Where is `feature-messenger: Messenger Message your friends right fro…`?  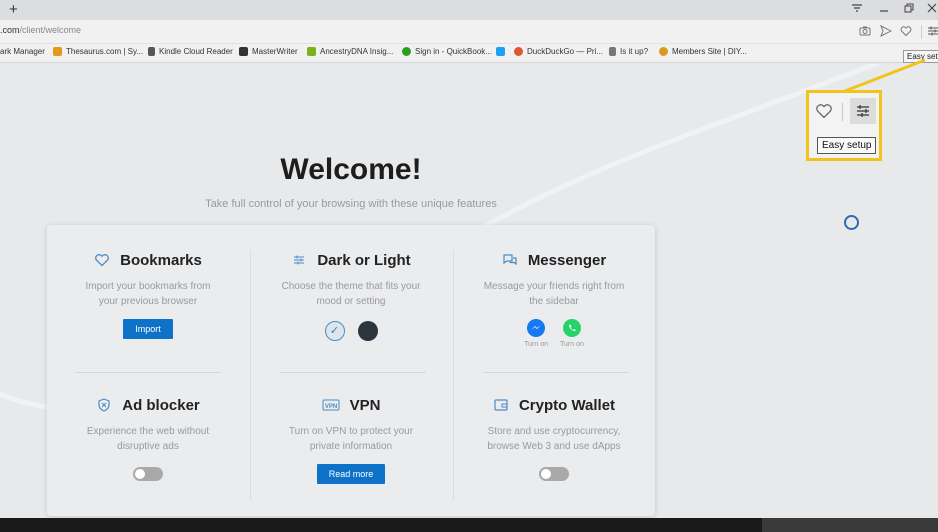 feature-messenger: Messenger Message your friends right fro… is located at coordinates (554, 299).